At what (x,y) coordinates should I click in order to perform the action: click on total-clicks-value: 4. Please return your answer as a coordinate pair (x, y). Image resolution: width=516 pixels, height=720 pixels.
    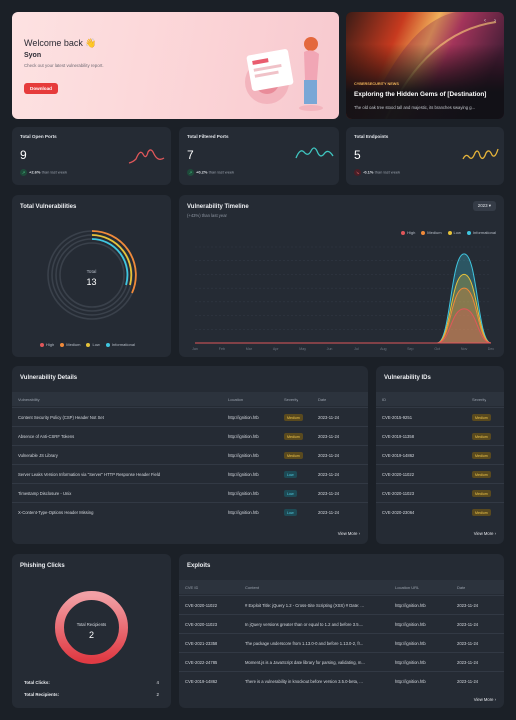
    Looking at the image, I should click on (157, 682).